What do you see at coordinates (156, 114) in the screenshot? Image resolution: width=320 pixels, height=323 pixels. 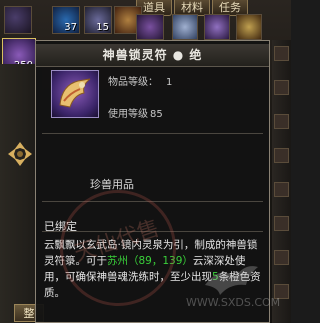 I see `use-level-value: 85` at bounding box center [156, 114].